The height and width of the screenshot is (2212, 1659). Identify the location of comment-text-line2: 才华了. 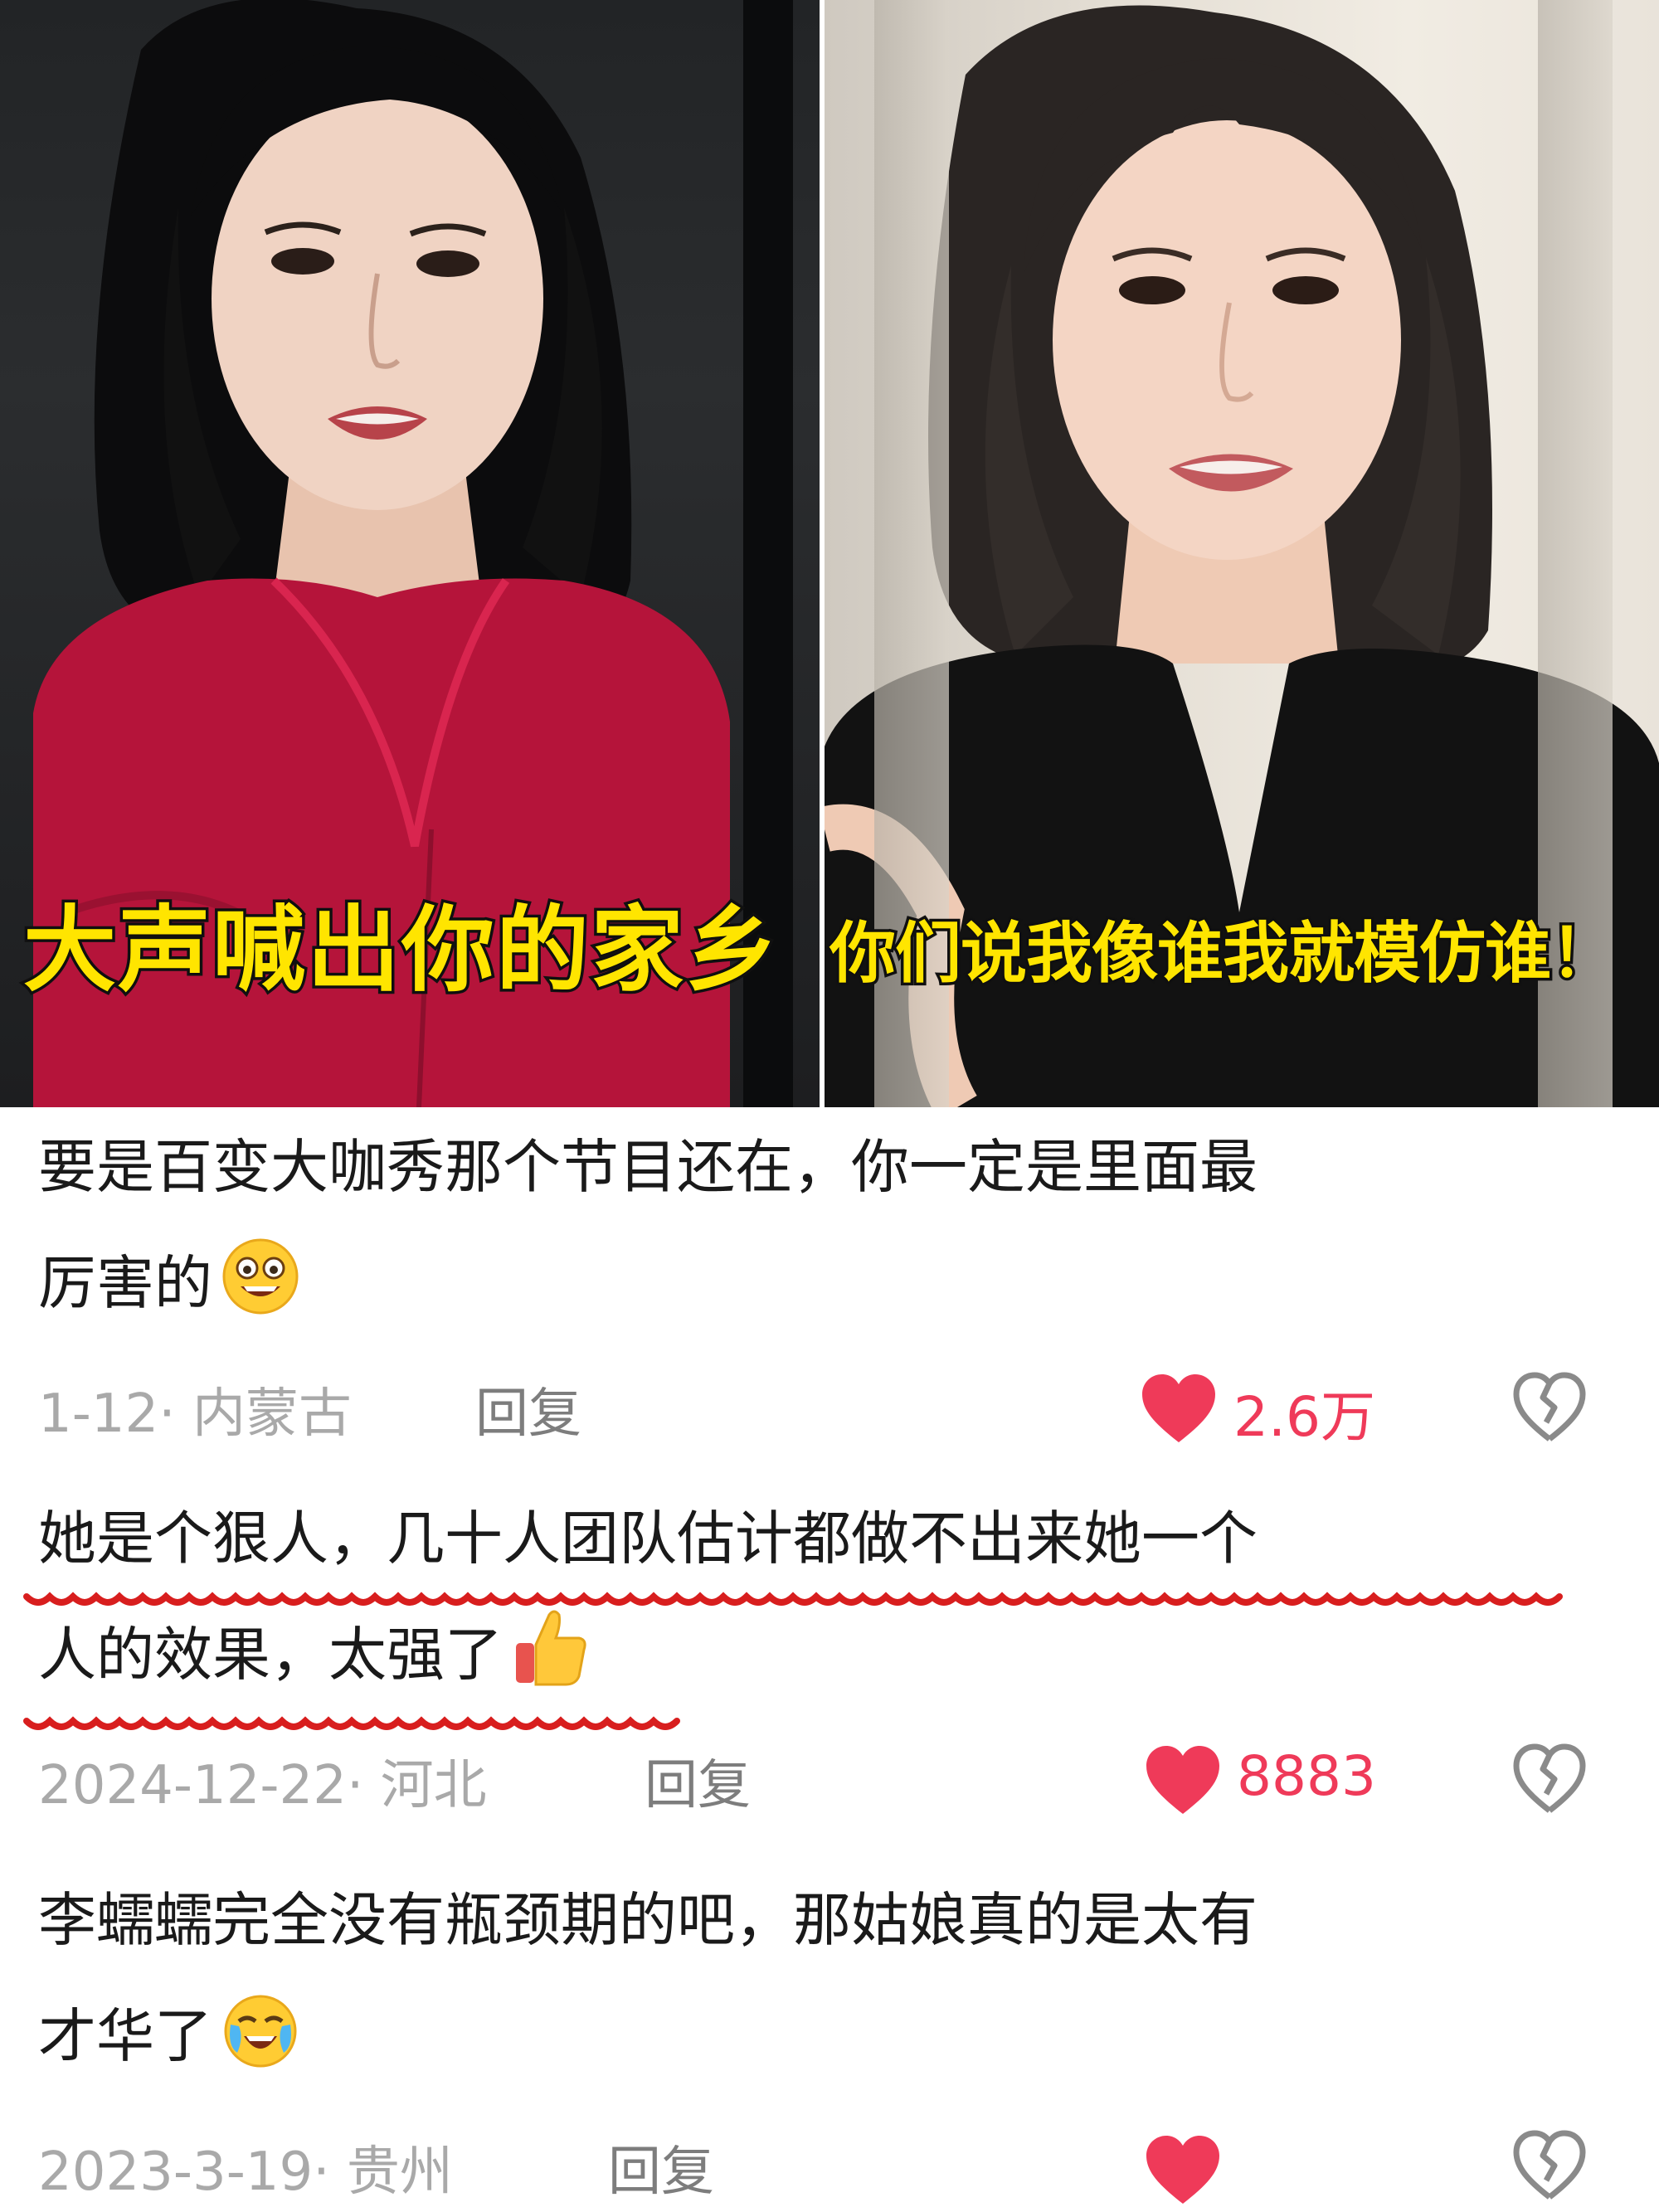
(125, 2036).